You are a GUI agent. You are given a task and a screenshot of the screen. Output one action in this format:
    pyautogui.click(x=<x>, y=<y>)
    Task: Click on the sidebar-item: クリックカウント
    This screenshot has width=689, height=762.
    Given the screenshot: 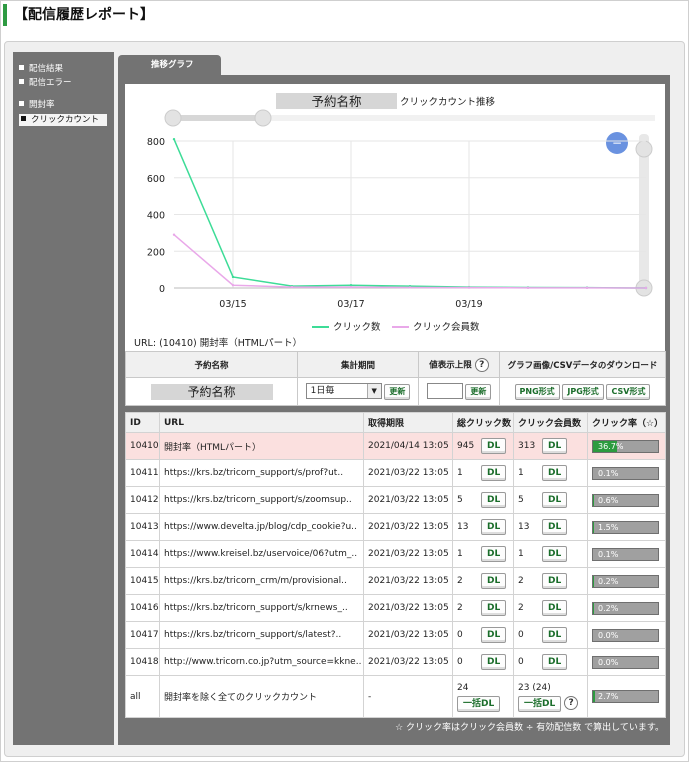 What is the action you would take?
    pyautogui.click(x=63, y=120)
    